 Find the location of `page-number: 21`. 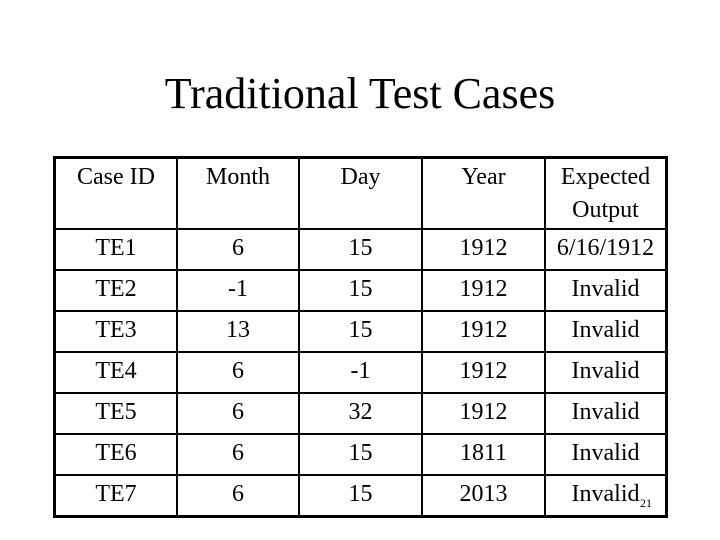

page-number: 21 is located at coordinates (646, 503).